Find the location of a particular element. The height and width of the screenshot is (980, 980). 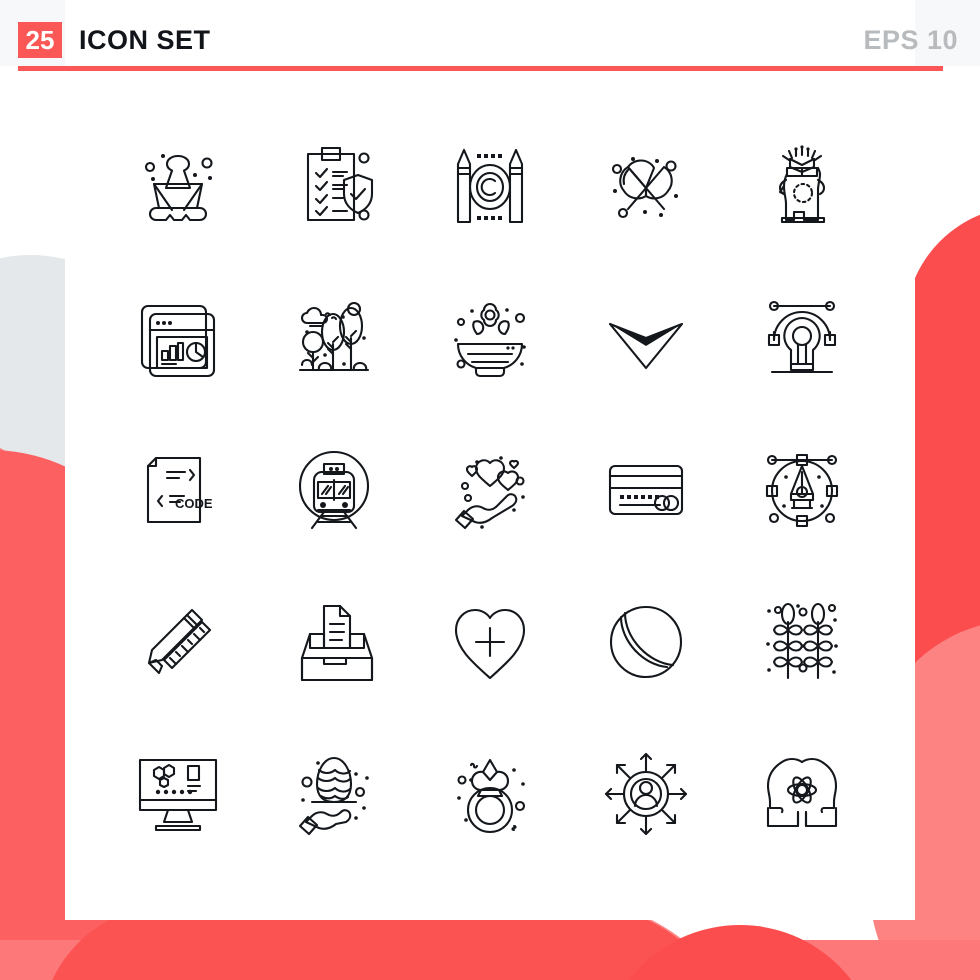

flower-bowl-icon is located at coordinates (490, 340).